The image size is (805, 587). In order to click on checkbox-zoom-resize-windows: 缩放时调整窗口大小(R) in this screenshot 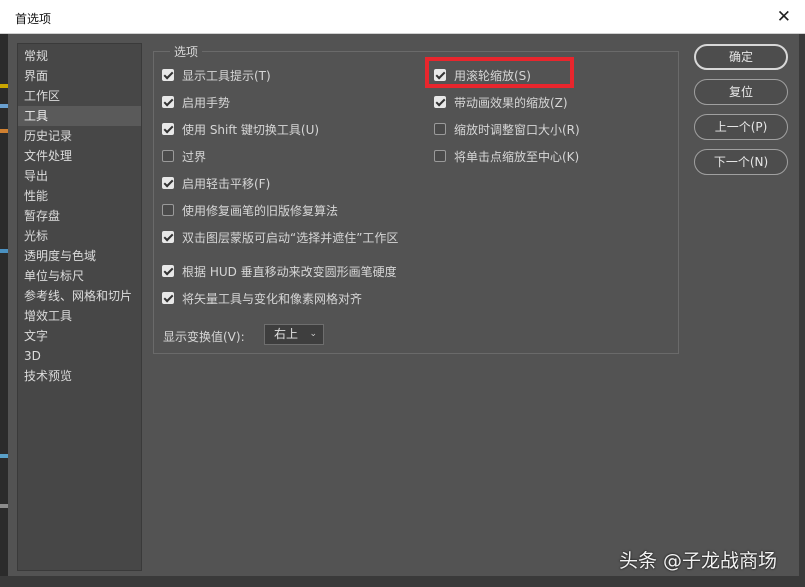, I will do `click(507, 129)`.